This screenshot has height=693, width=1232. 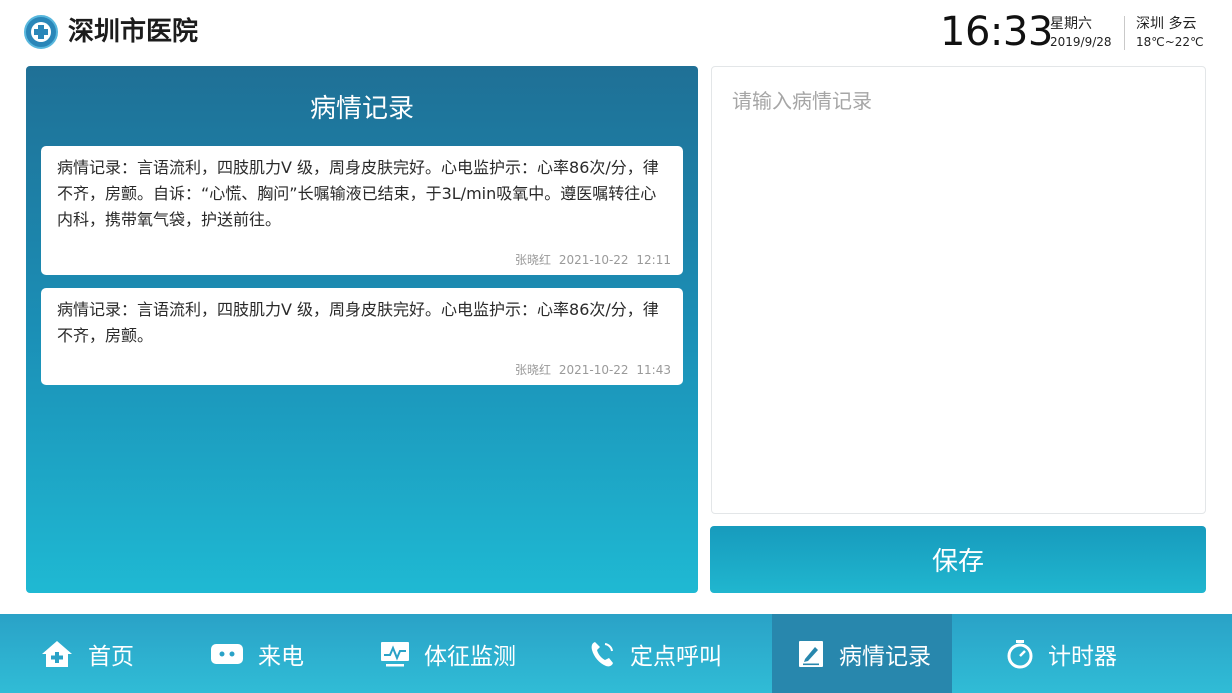 I want to click on nav-label: 病情记录, so click(x=885, y=656).